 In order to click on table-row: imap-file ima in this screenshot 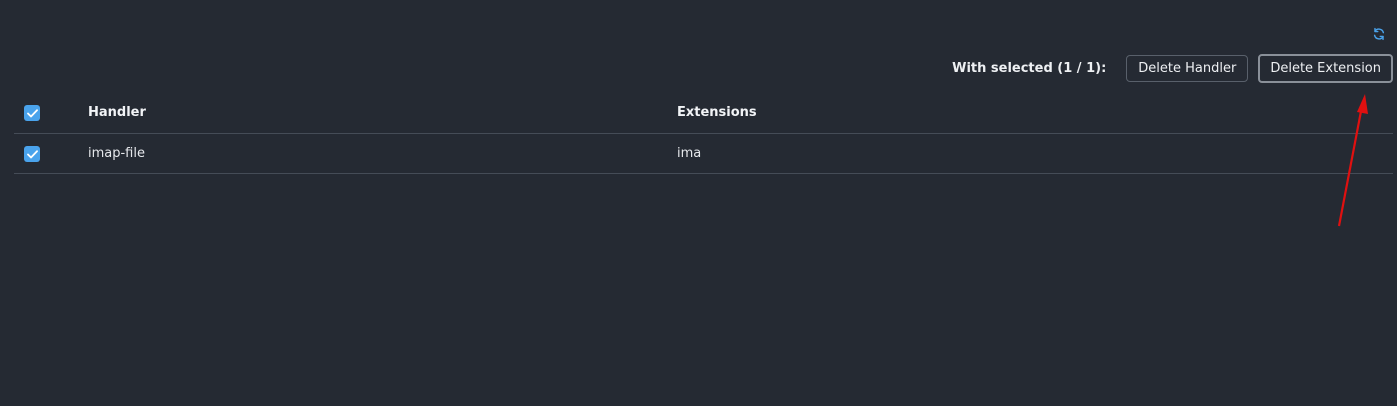, I will do `click(703, 154)`.